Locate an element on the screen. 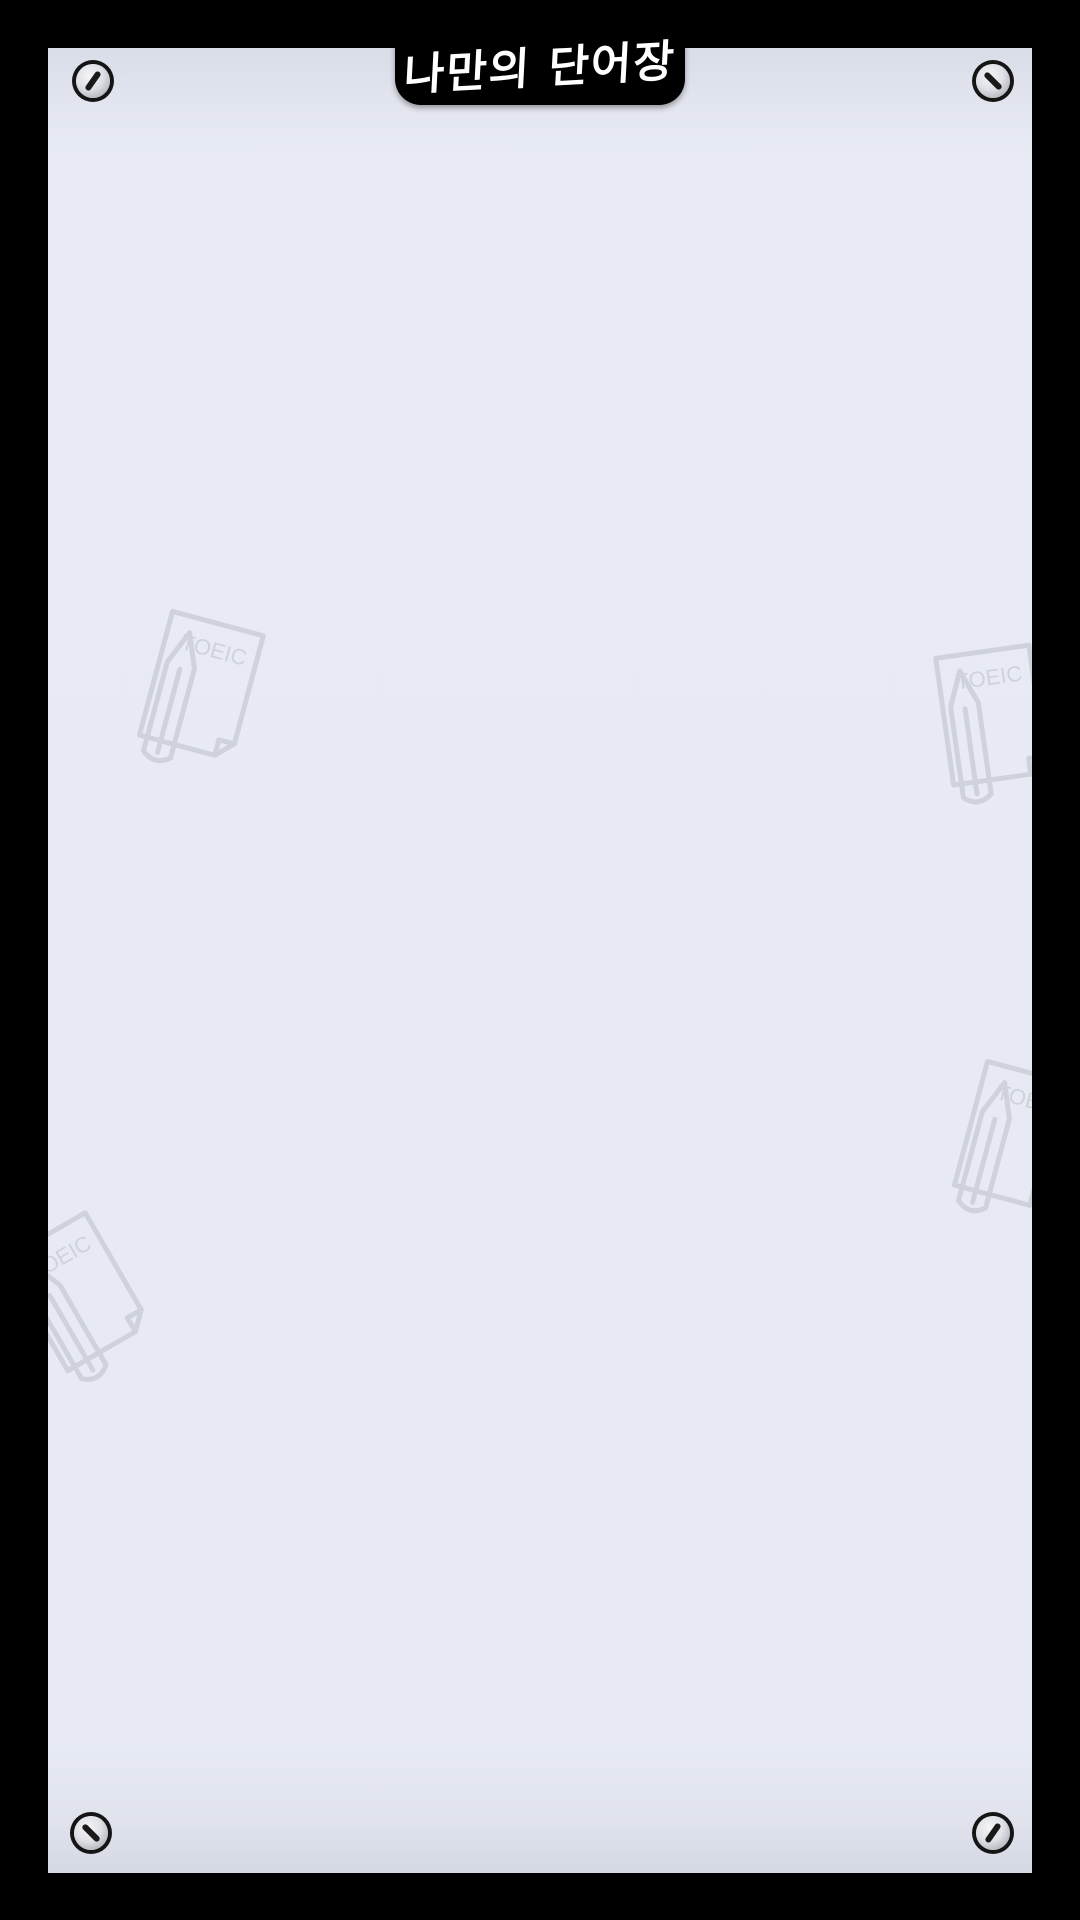  screw-bottom-right-icon is located at coordinates (993, 1833).